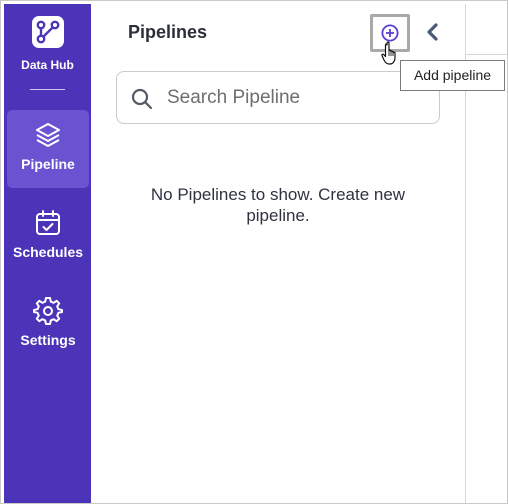 The height and width of the screenshot is (504, 508). I want to click on gear-icon, so click(48, 311).